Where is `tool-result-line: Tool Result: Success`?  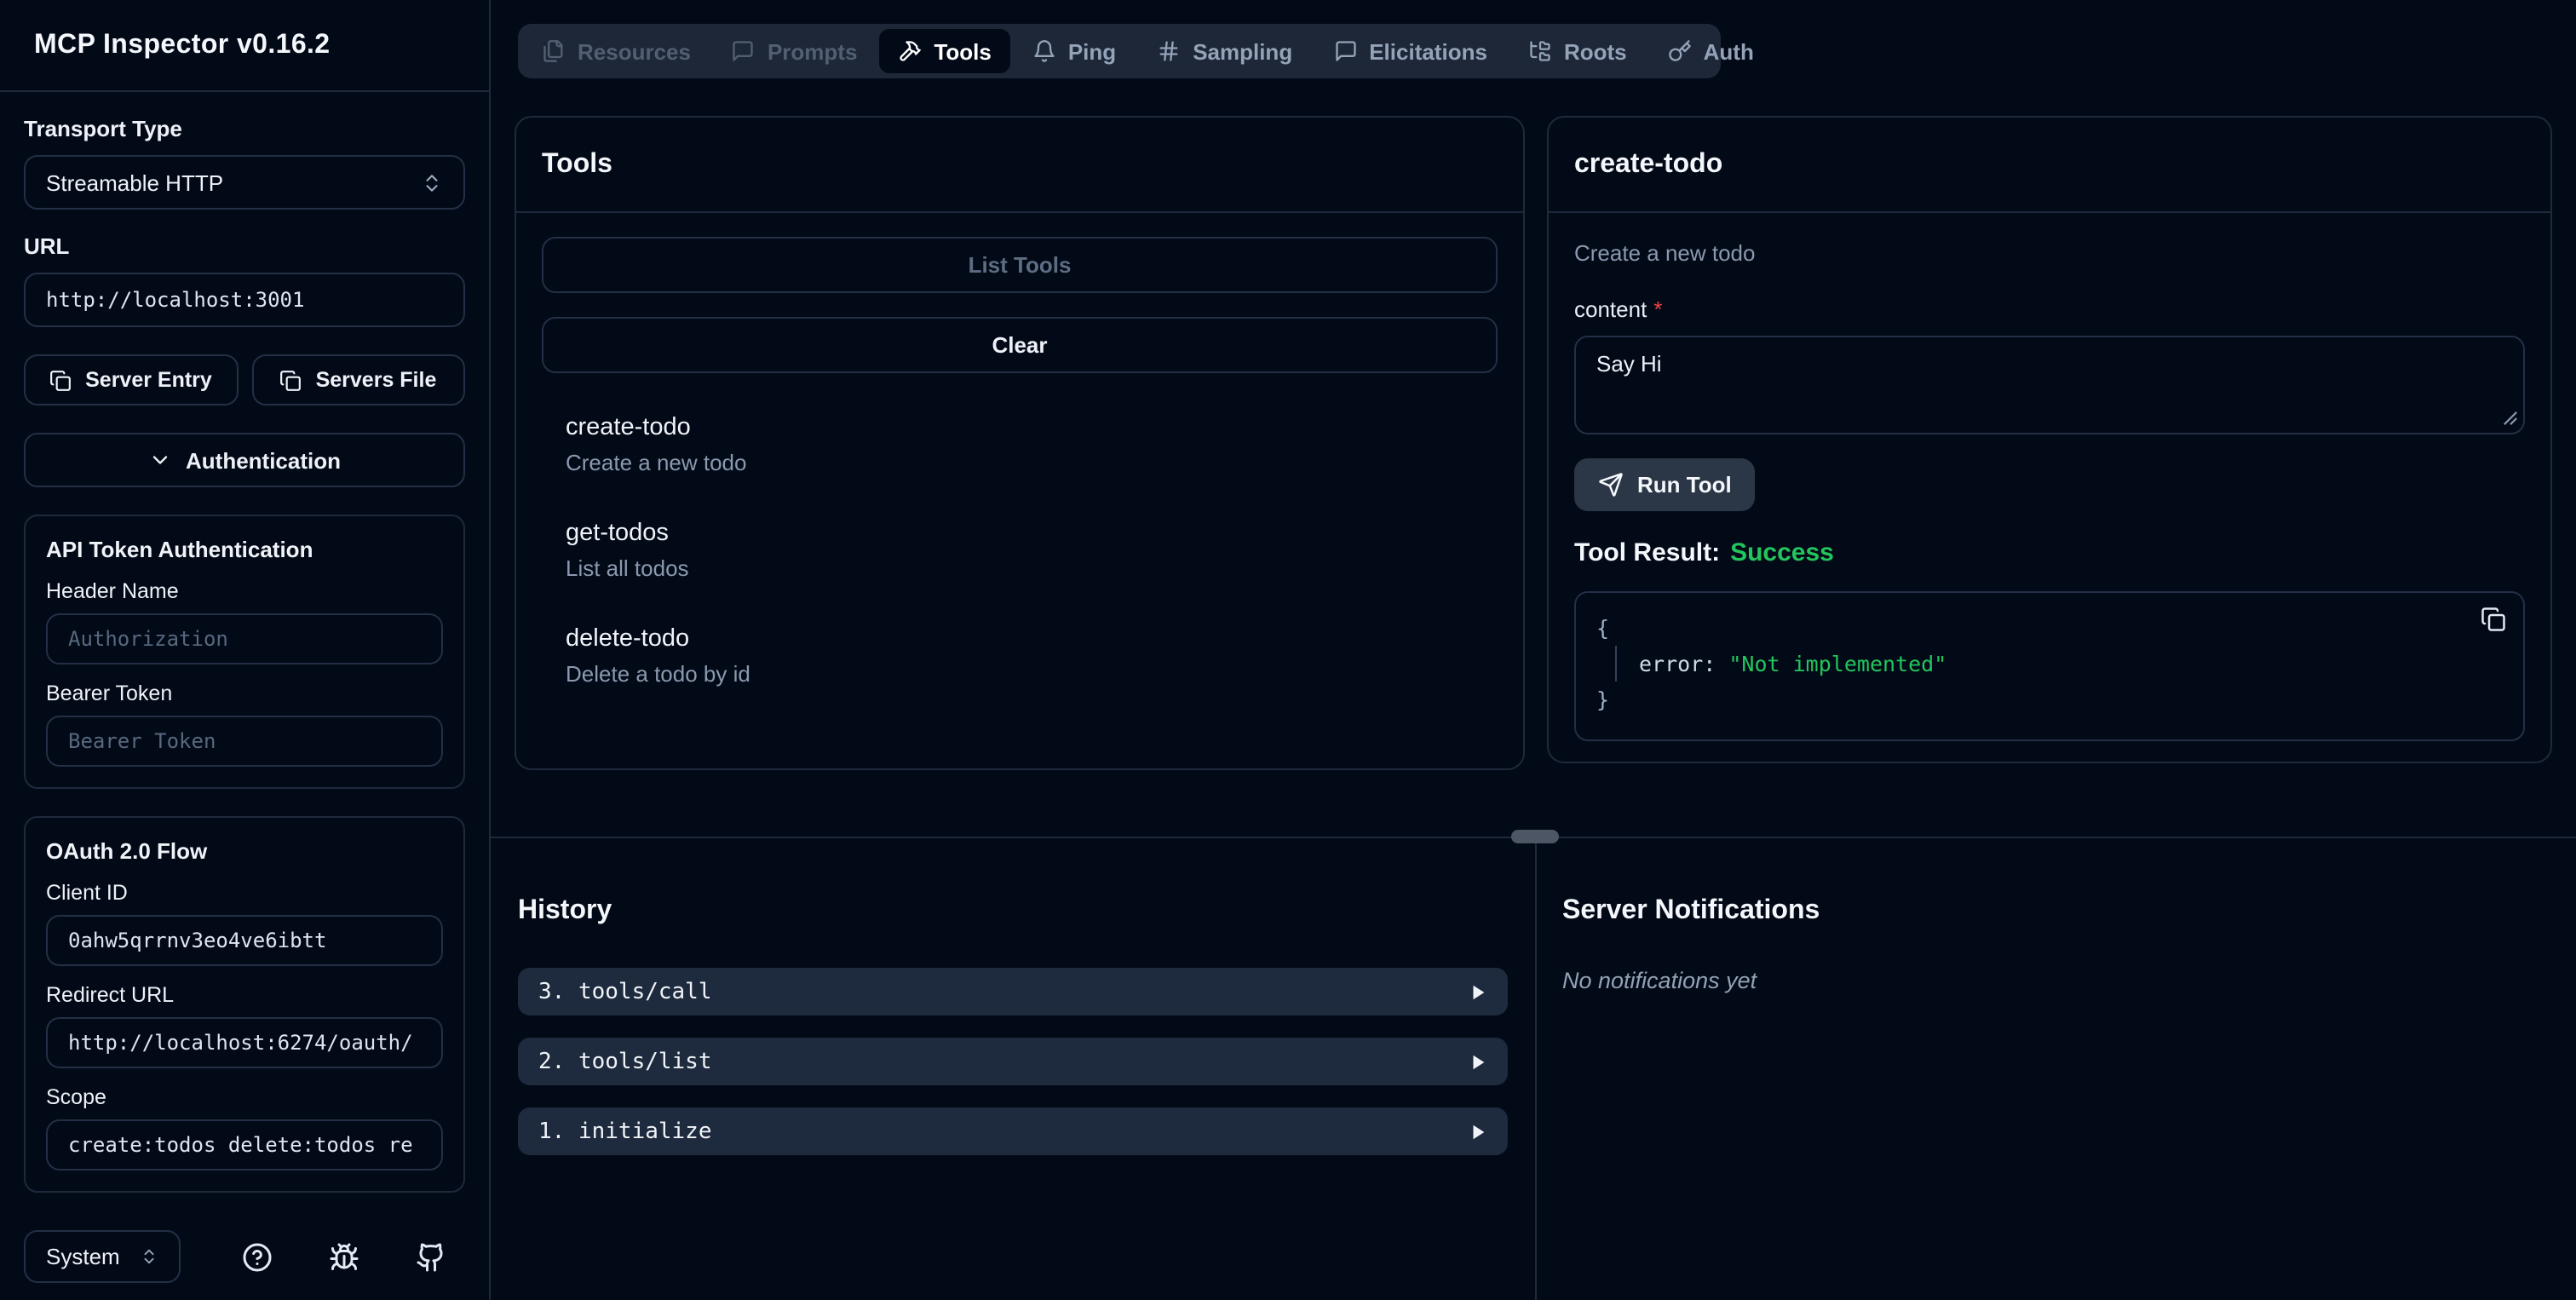
tool-result-line: Tool Result: Success is located at coordinates (2050, 552).